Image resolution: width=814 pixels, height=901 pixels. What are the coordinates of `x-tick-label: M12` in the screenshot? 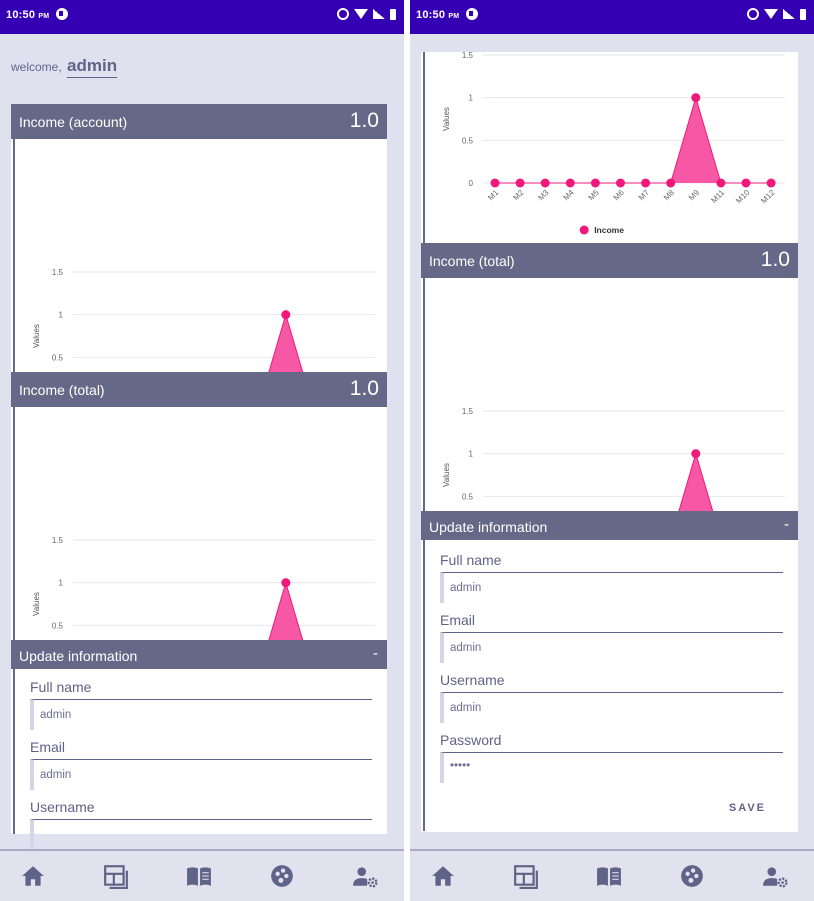 It's located at (768, 197).